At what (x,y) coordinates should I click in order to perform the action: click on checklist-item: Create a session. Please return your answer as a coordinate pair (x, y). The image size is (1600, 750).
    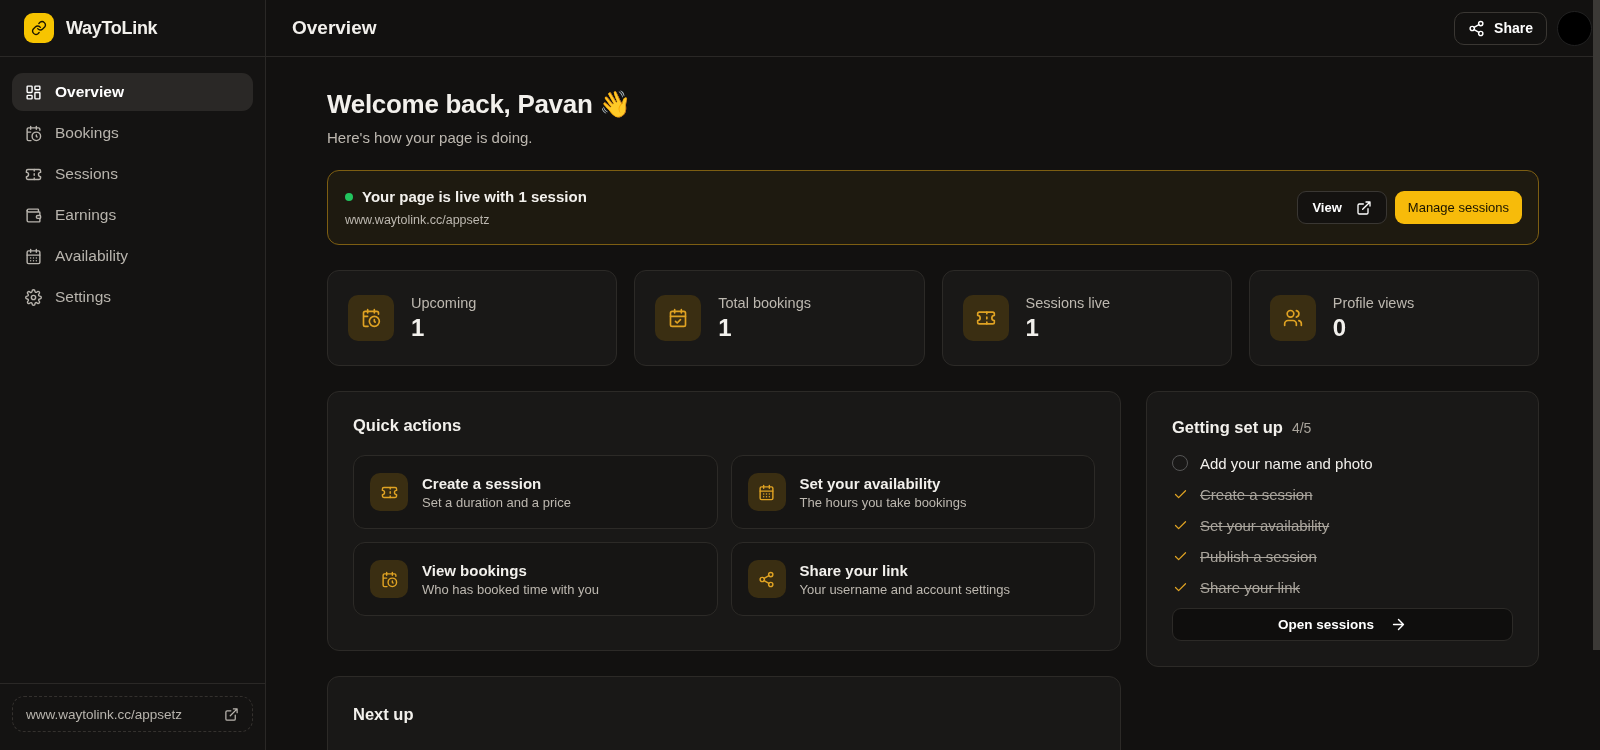
    Looking at the image, I should click on (1256, 494).